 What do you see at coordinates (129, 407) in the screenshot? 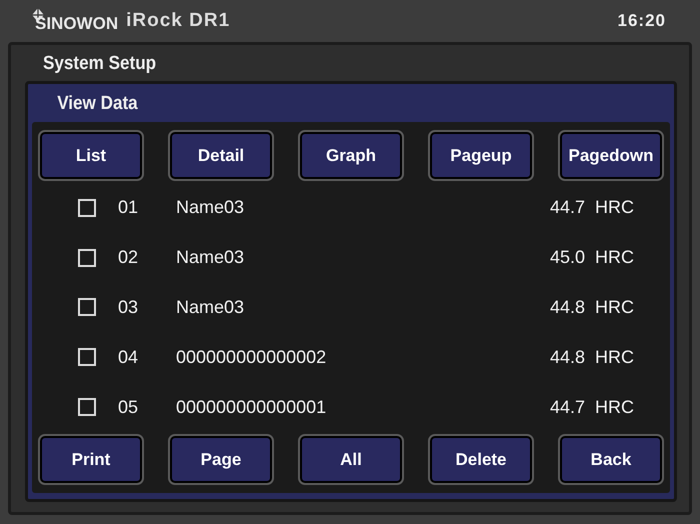
I see `row-number: 05` at bounding box center [129, 407].